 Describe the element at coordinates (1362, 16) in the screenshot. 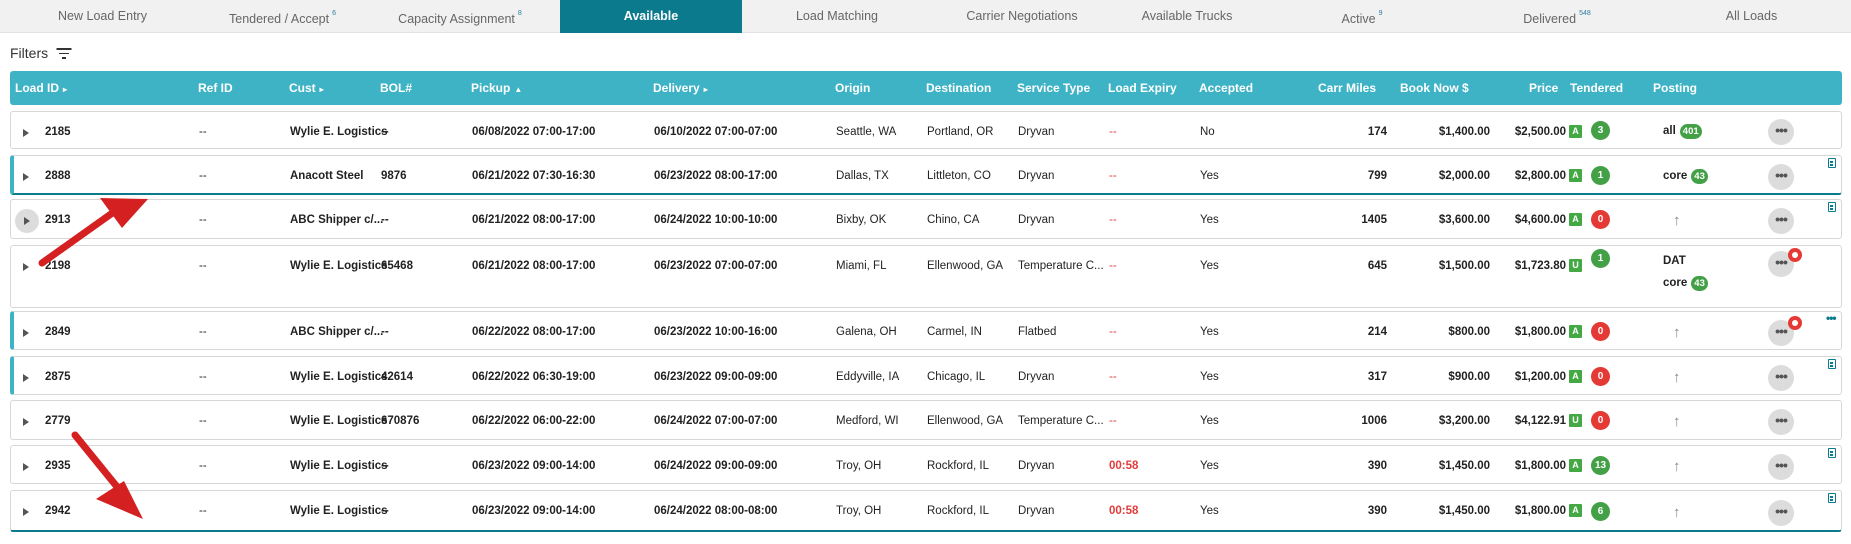

I see `tab-active: Active 9` at that location.